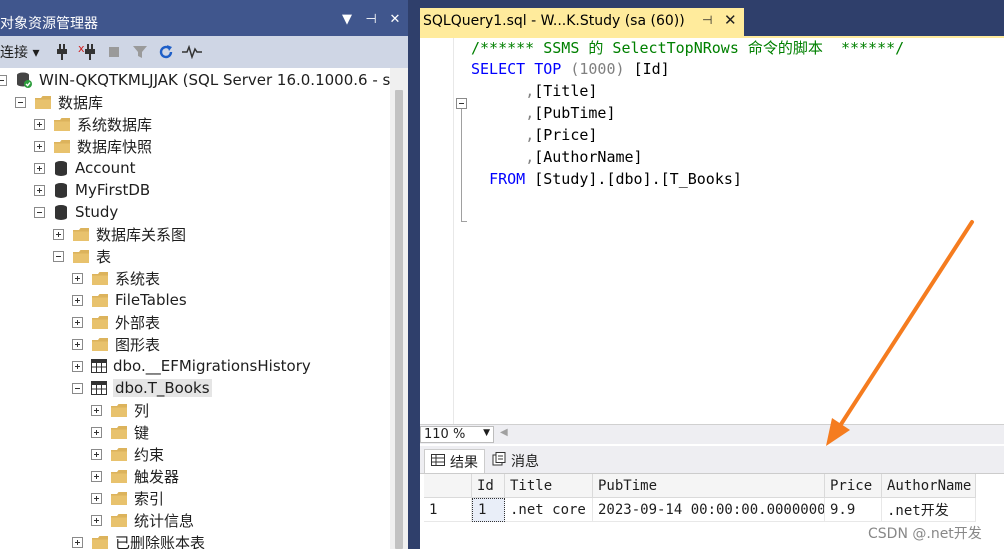  I want to click on code-line-title: , [Title], so click(561, 91).